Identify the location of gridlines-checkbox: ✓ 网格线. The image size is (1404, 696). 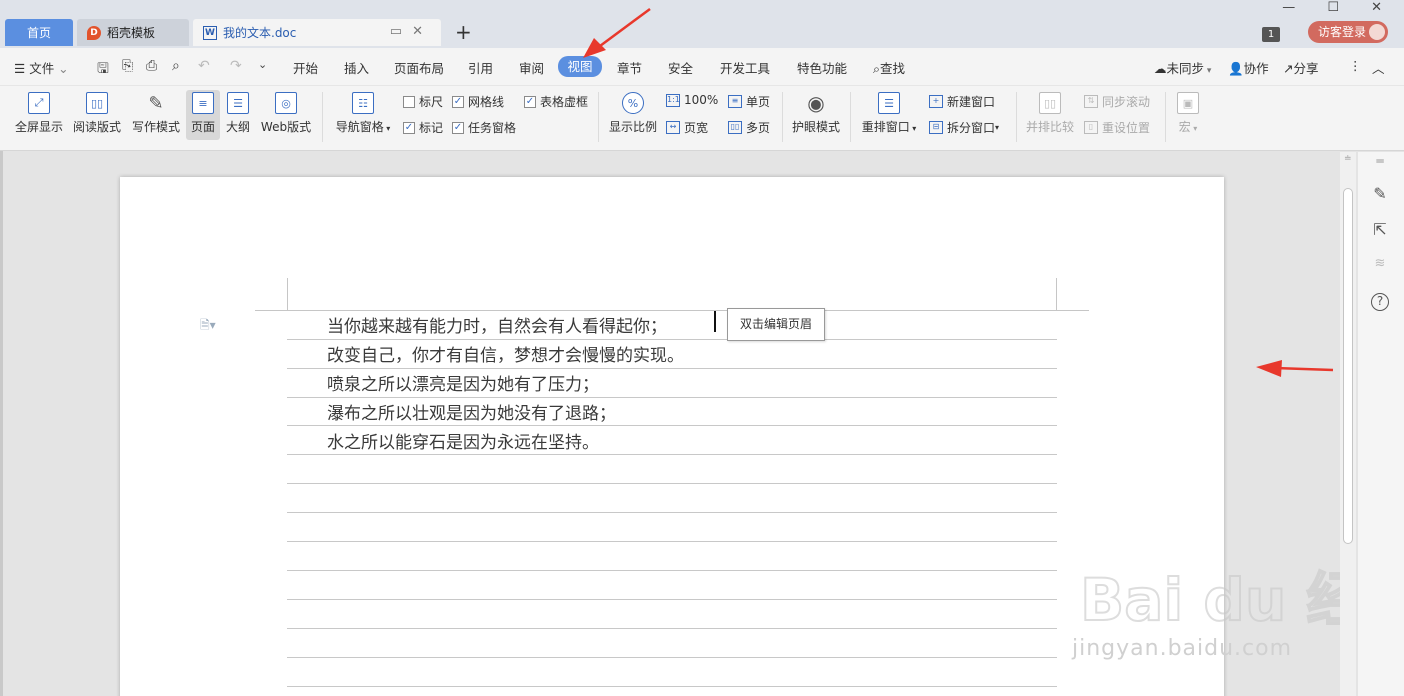
(478, 101).